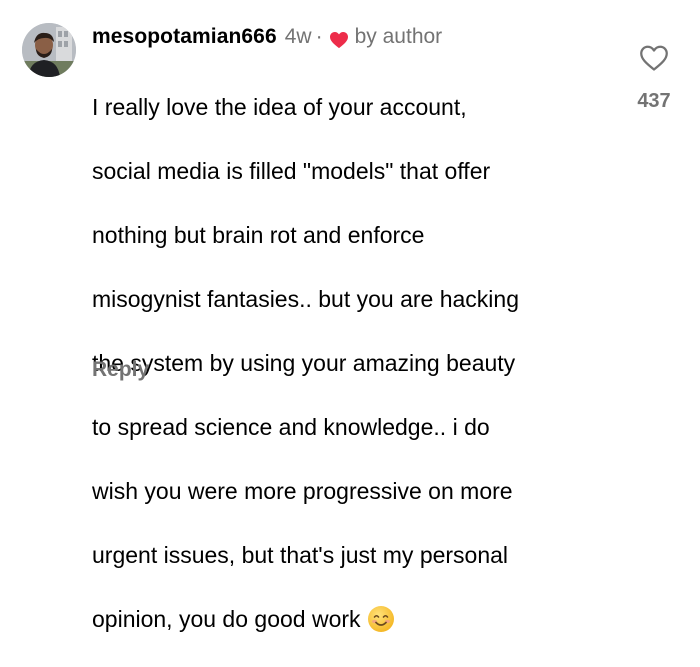 The height and width of the screenshot is (667, 700). I want to click on avatar, so click(49, 50).